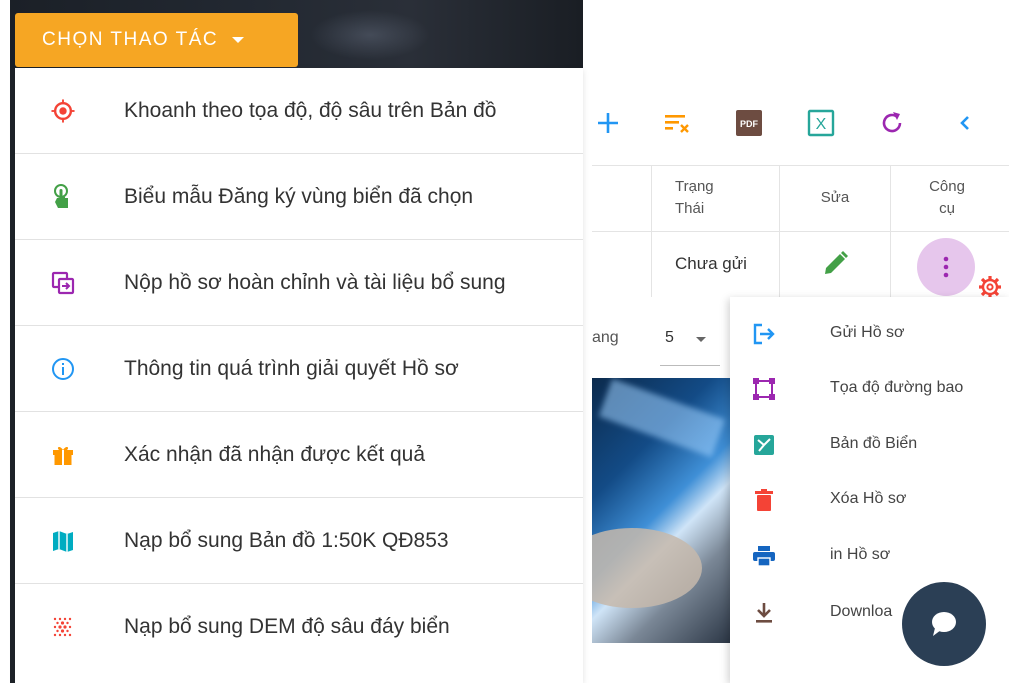 Image resolution: width=1009 pixels, height=683 pixels. Describe the element at coordinates (835, 264) in the screenshot. I see `edit-pencil-icon` at that location.